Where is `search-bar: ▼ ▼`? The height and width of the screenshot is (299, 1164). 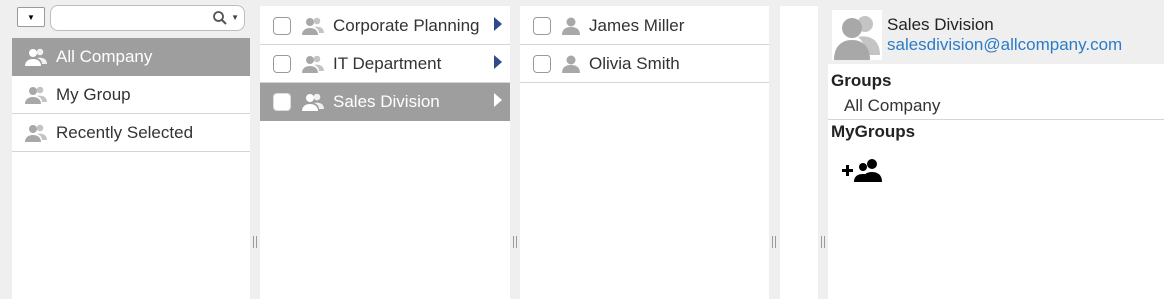 search-bar: ▼ ▼ is located at coordinates (131, 19).